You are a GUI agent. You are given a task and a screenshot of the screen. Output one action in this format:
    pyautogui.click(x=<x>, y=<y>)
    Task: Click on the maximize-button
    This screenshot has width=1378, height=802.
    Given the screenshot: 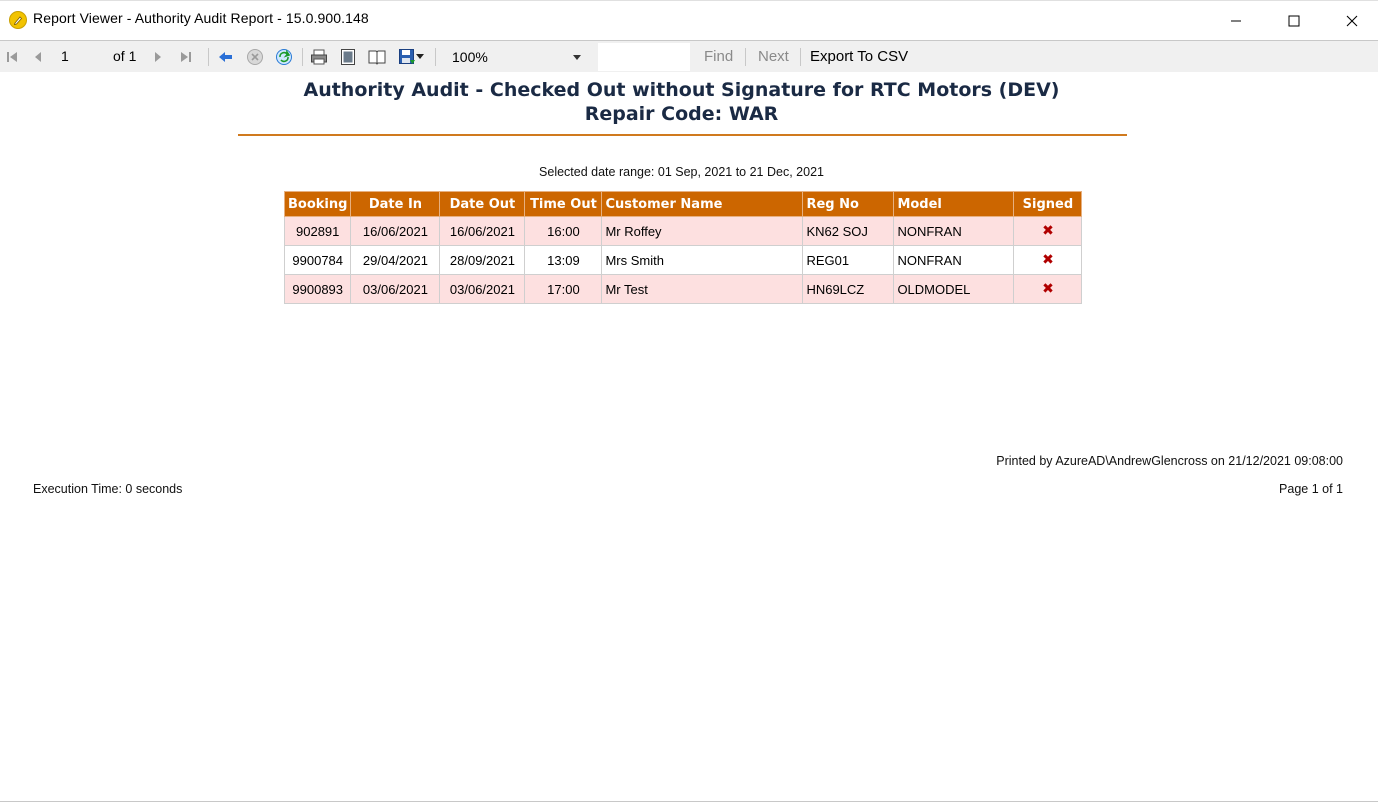 What is the action you would take?
    pyautogui.click(x=1294, y=20)
    